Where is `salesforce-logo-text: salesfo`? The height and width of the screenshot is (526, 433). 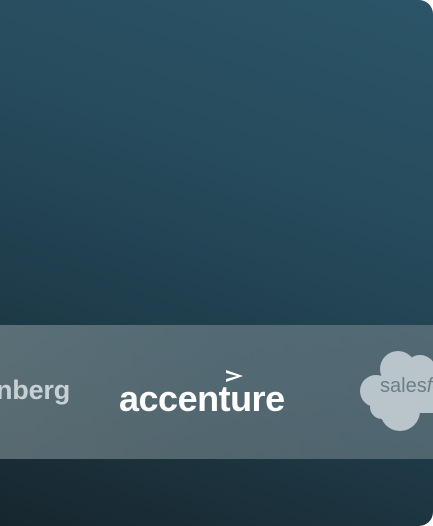 salesforce-logo-text: salesfo is located at coordinates (406, 386).